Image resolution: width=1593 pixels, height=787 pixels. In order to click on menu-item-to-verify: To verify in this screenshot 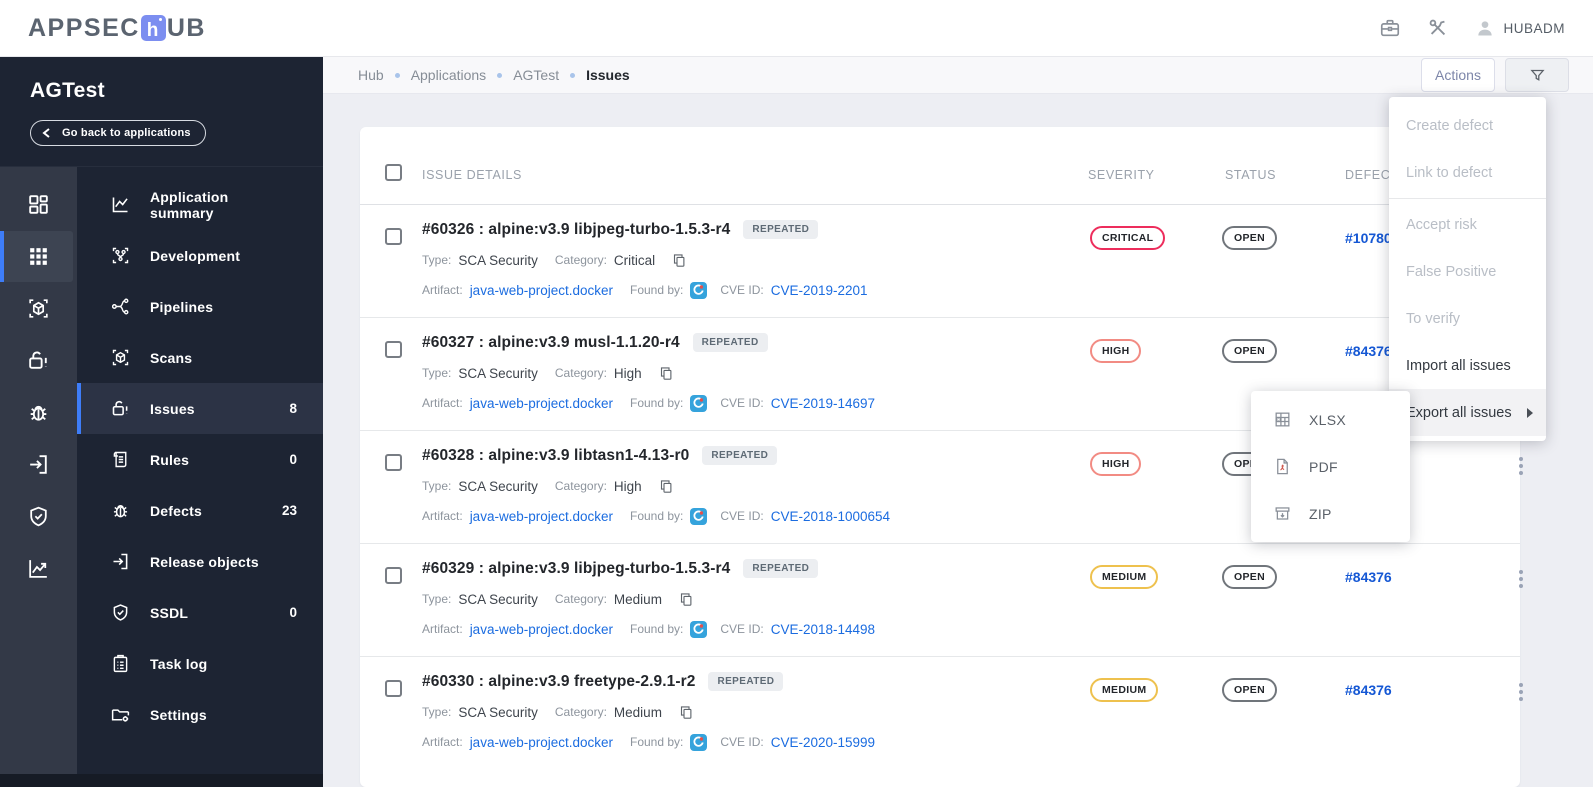, I will do `click(1467, 318)`.